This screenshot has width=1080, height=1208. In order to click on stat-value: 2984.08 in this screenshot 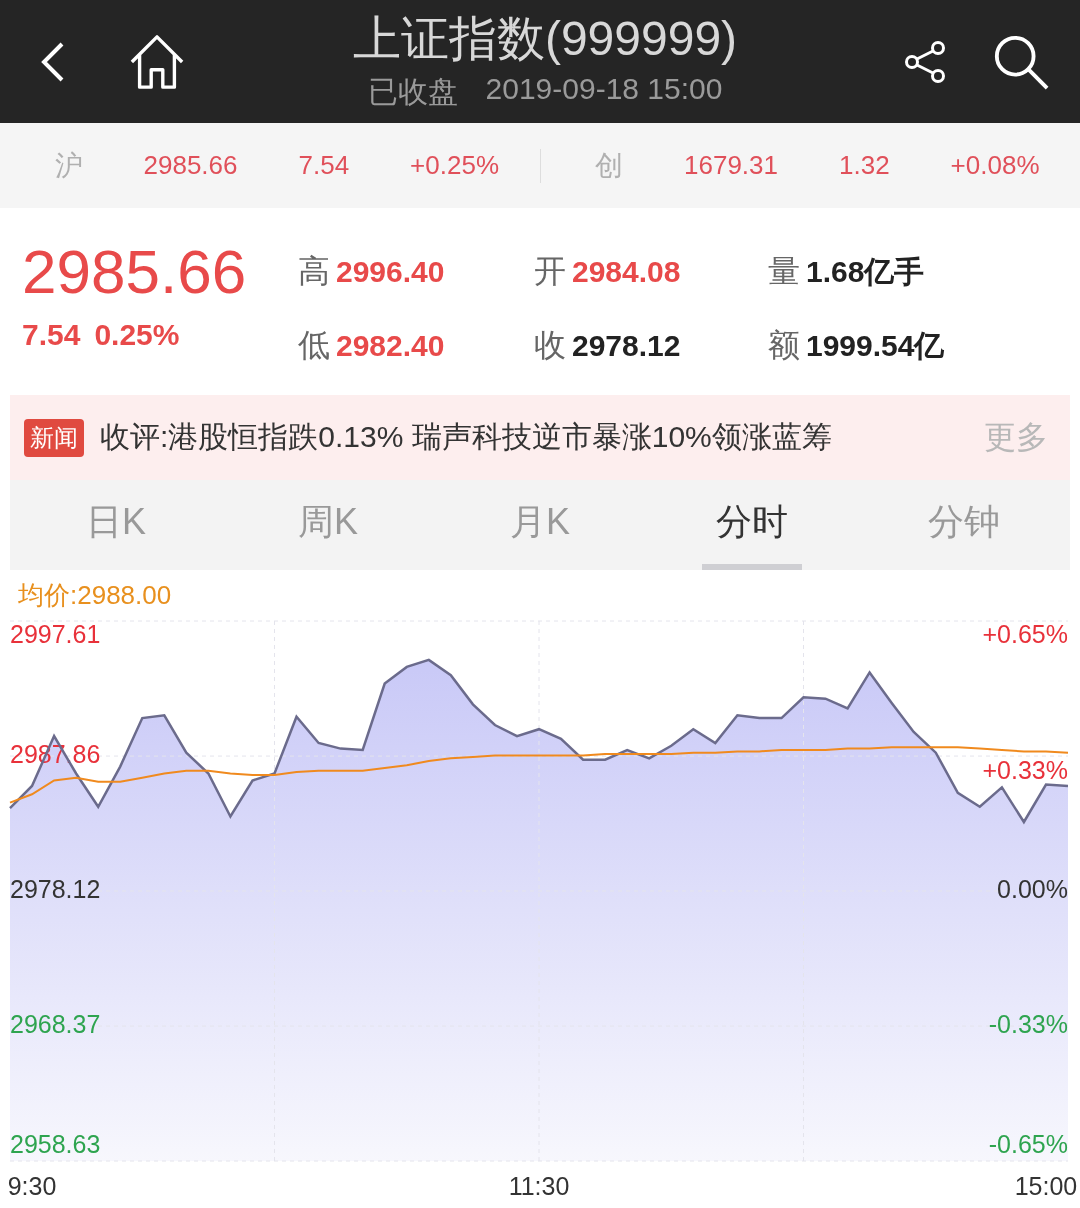, I will do `click(626, 272)`.